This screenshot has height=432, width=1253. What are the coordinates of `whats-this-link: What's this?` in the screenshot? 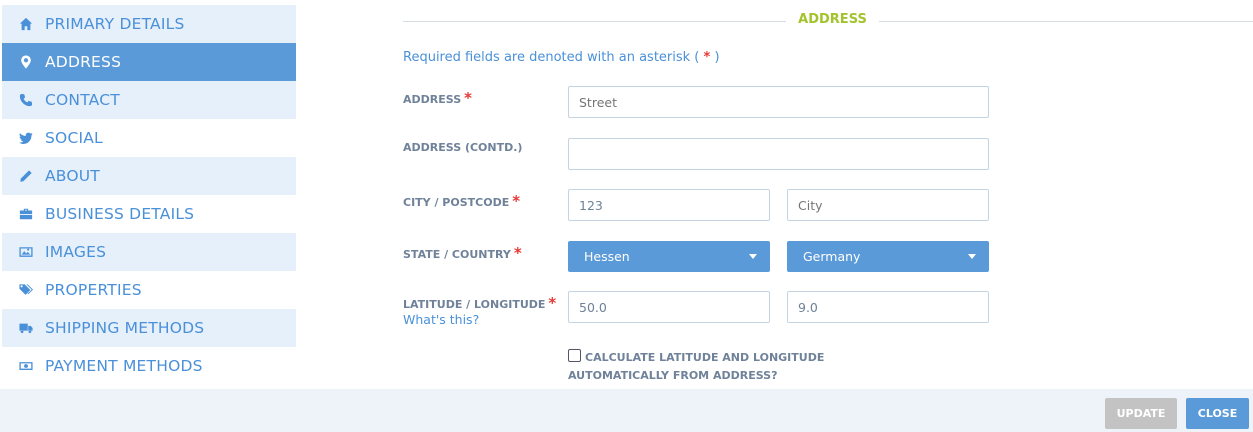 It's located at (441, 319).